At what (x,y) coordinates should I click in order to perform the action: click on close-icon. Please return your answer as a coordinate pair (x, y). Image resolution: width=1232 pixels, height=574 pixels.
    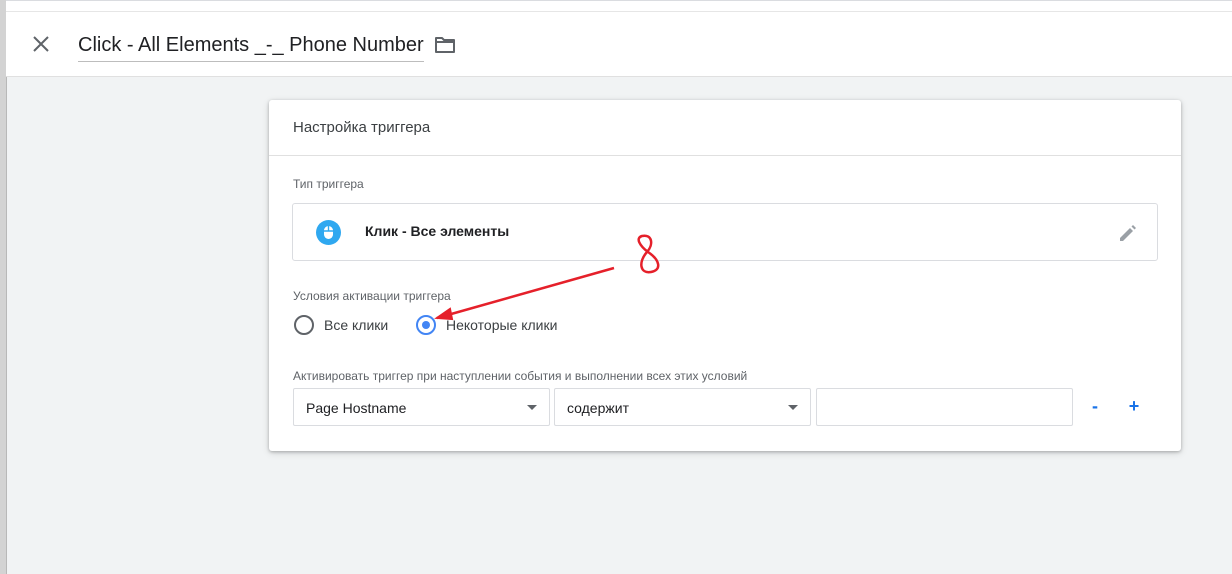
    Looking at the image, I should click on (41, 44).